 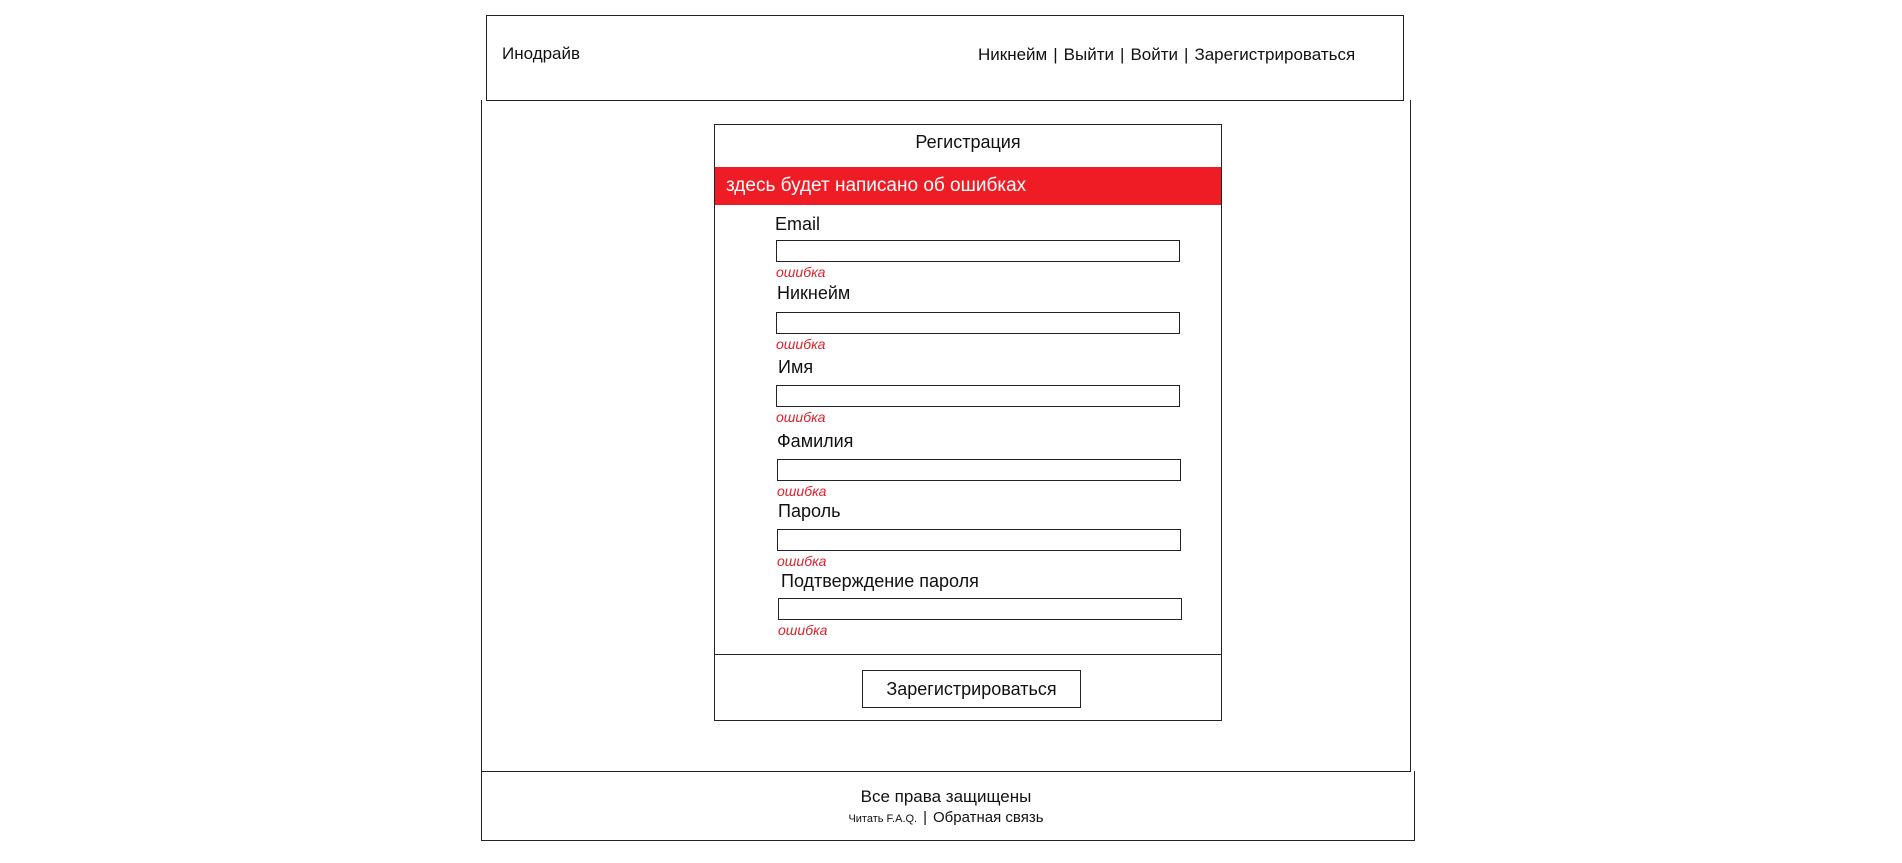 I want to click on faq-link: Читать F.A.Q., so click(x=882, y=819).